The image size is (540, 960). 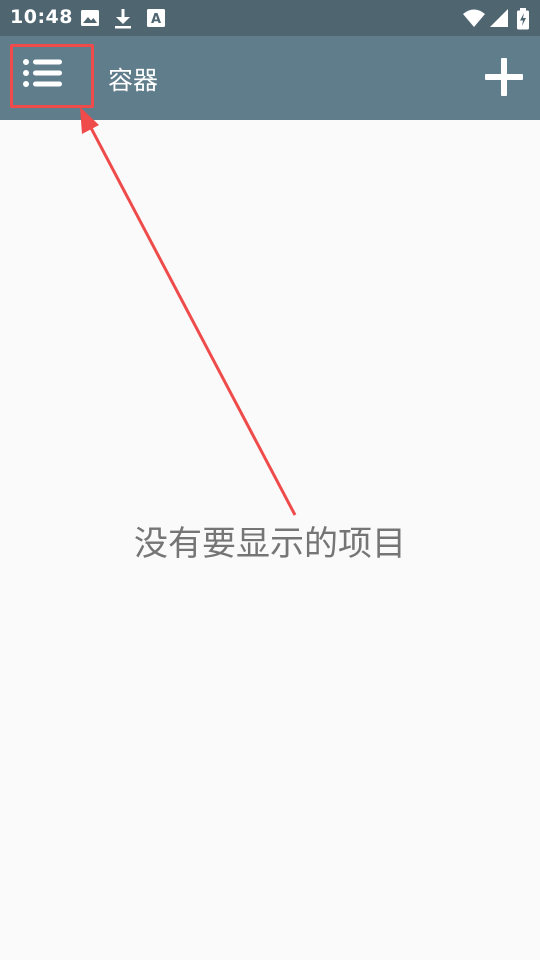 I want to click on signal-icon, so click(x=499, y=18).